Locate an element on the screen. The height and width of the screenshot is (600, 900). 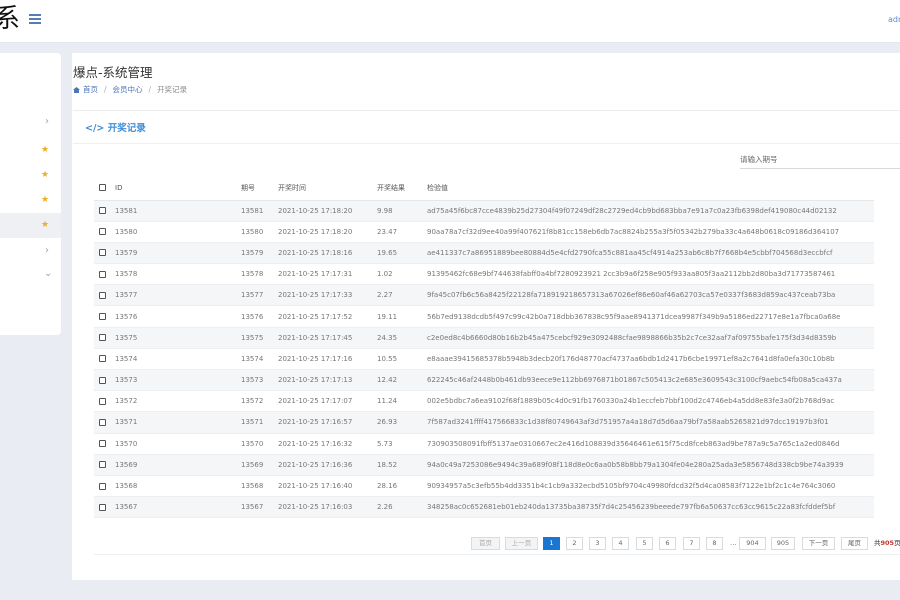
page-button-7: 7 is located at coordinates (691, 543).